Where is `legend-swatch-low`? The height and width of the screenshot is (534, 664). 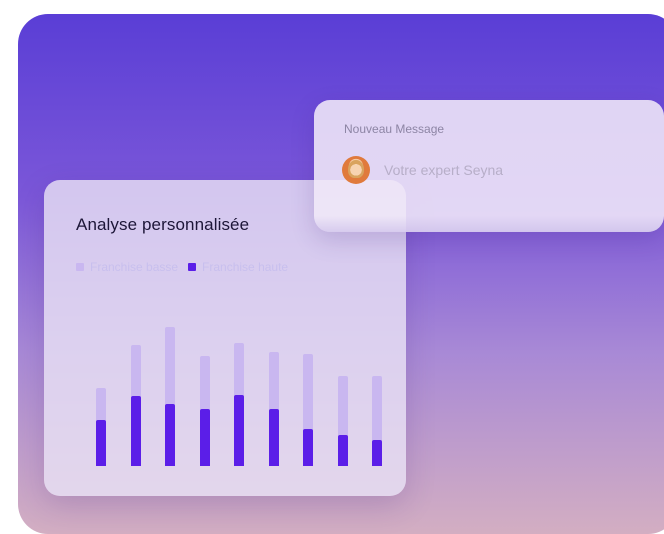 legend-swatch-low is located at coordinates (80, 267).